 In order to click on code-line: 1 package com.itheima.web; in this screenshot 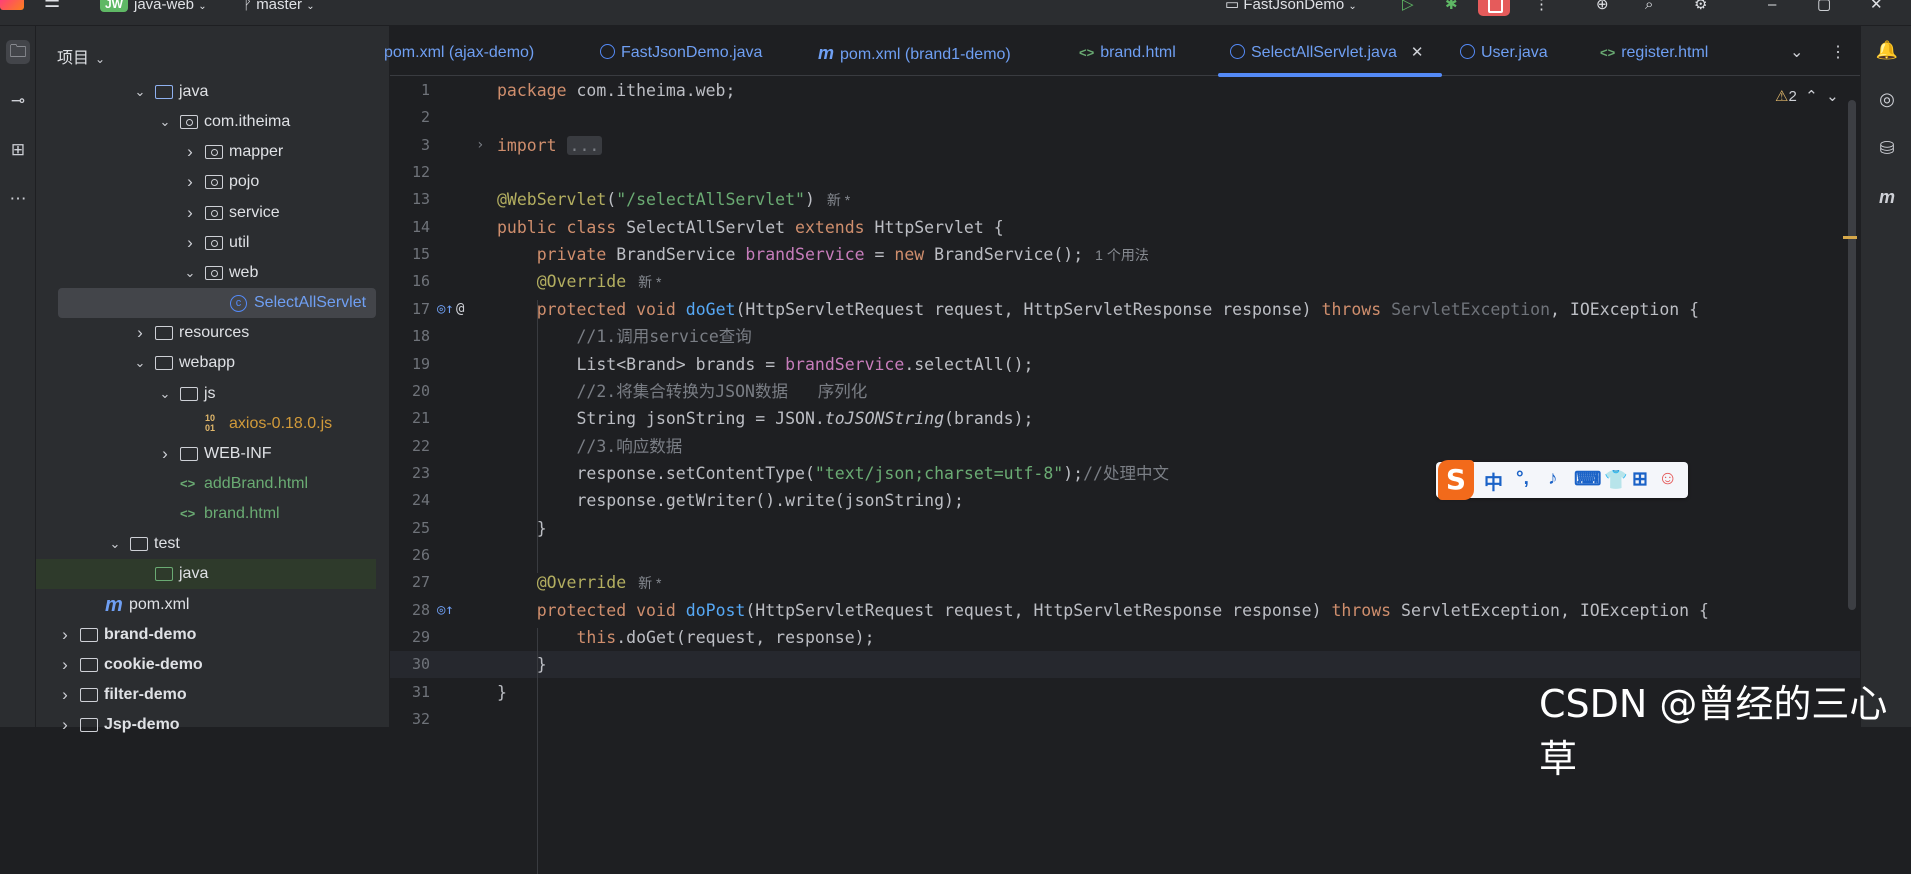, I will do `click(1125, 90)`.